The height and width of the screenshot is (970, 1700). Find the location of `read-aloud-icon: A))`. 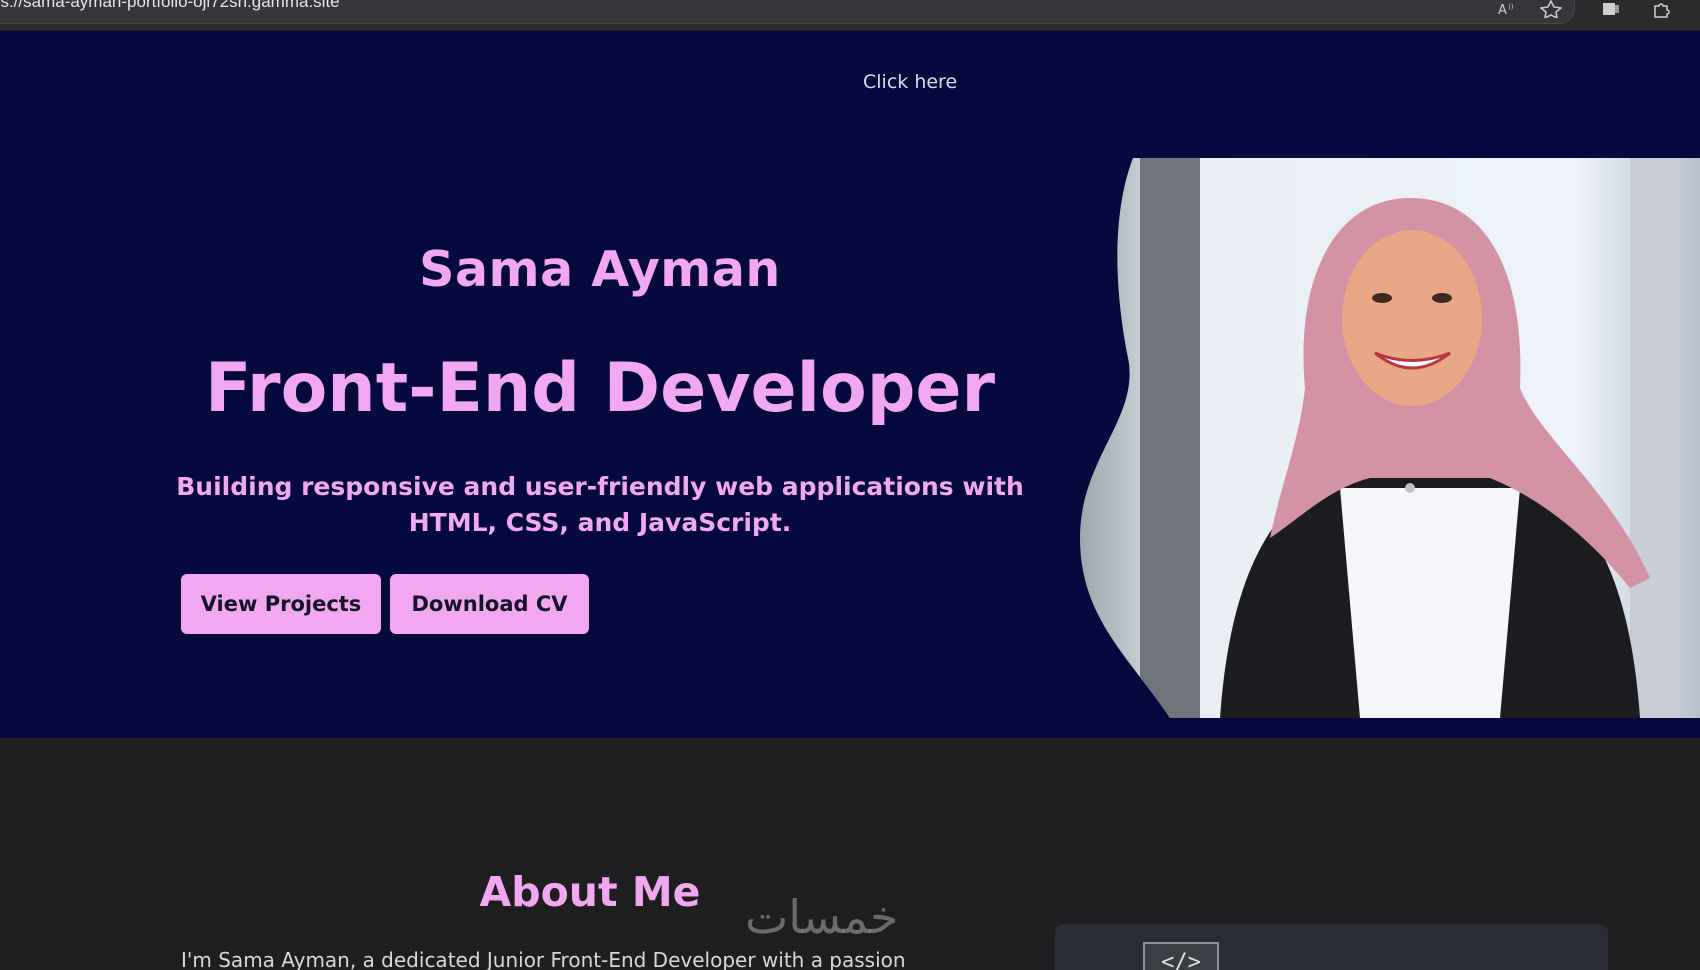

read-aloud-icon: A)) is located at coordinates (1508, 9).